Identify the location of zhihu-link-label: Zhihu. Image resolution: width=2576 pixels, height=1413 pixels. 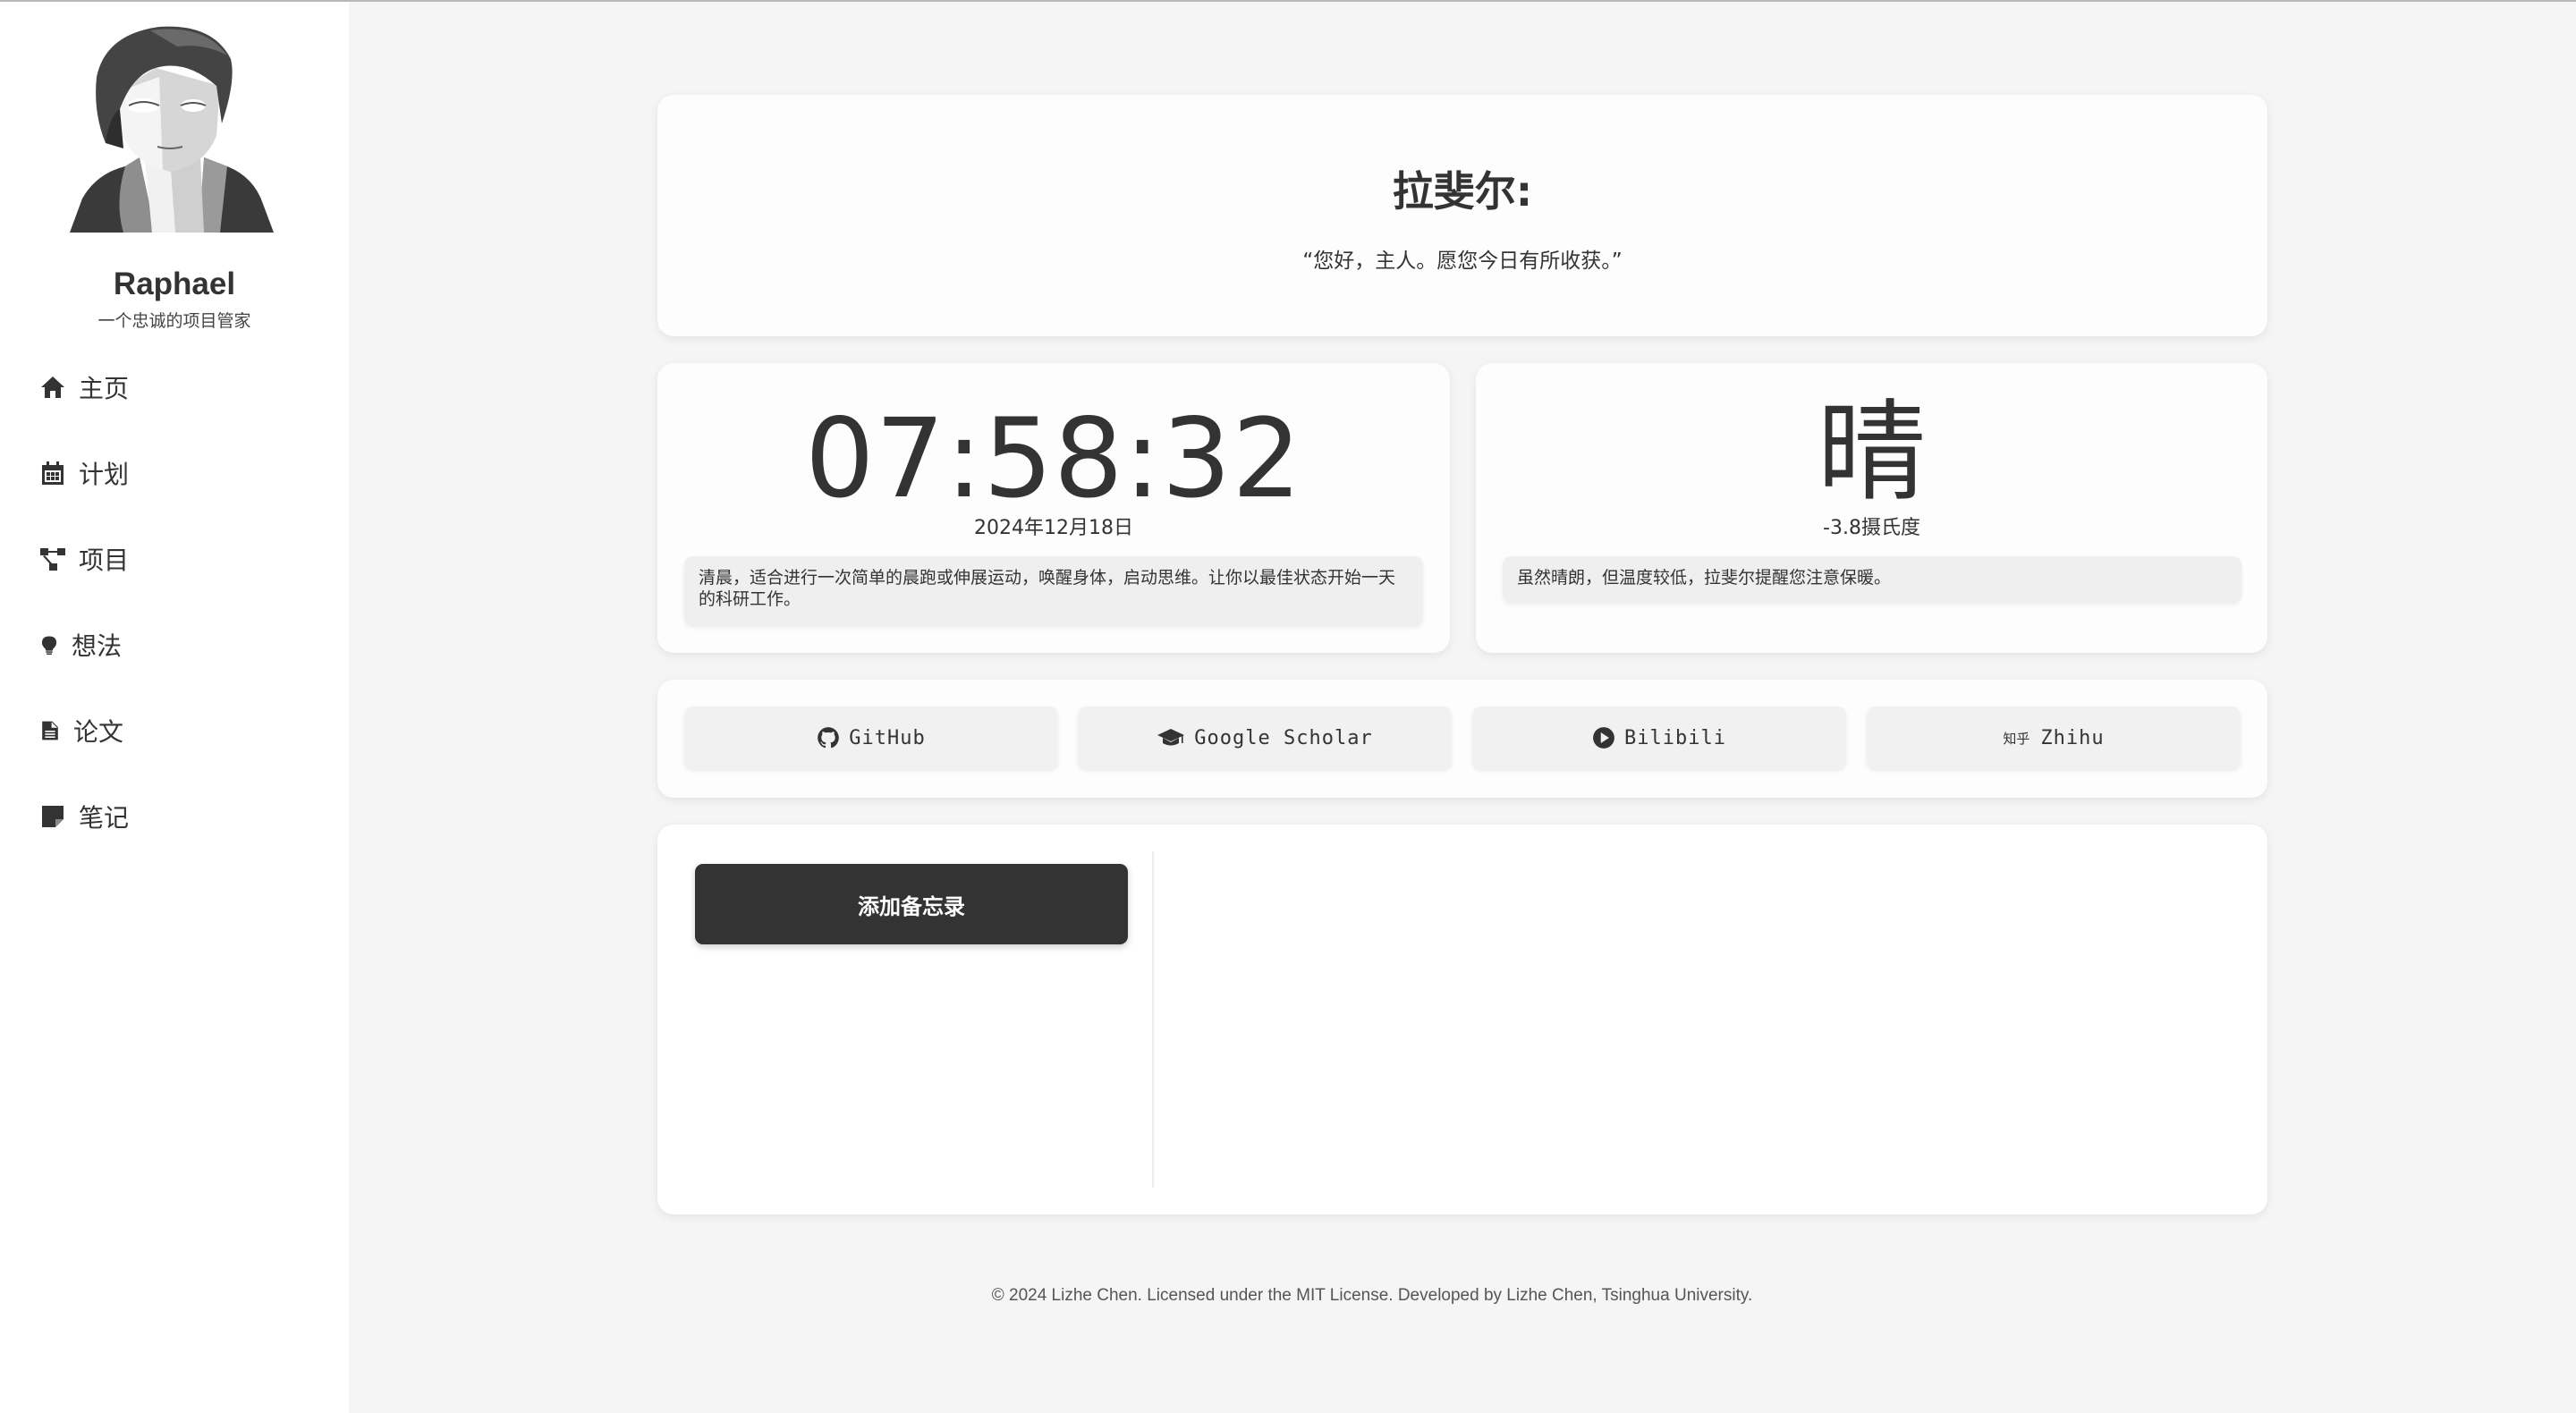
(2072, 737).